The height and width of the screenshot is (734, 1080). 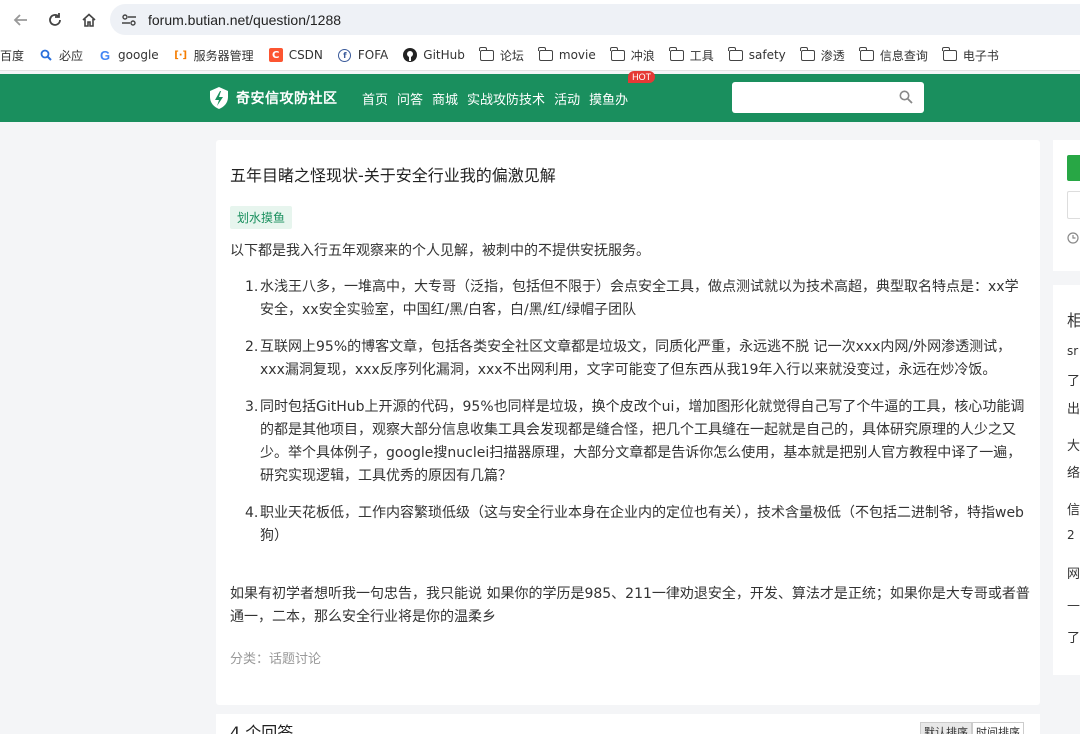 I want to click on bookmark-item: 百度, so click(x=16, y=55).